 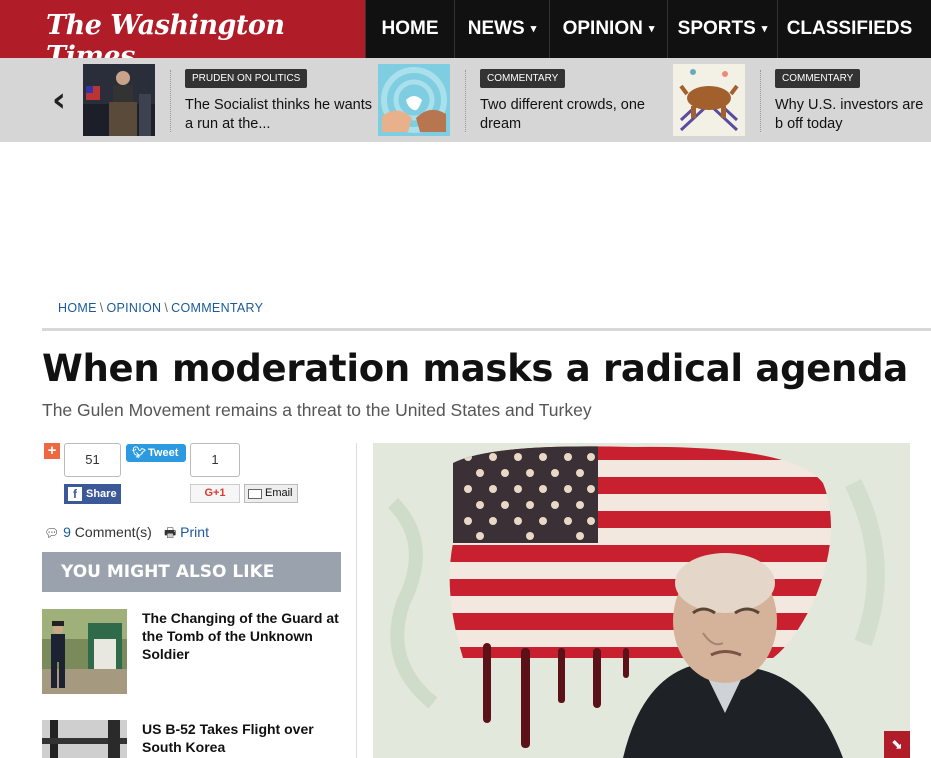 I want to click on gplus-button: G+1, so click(x=215, y=493).